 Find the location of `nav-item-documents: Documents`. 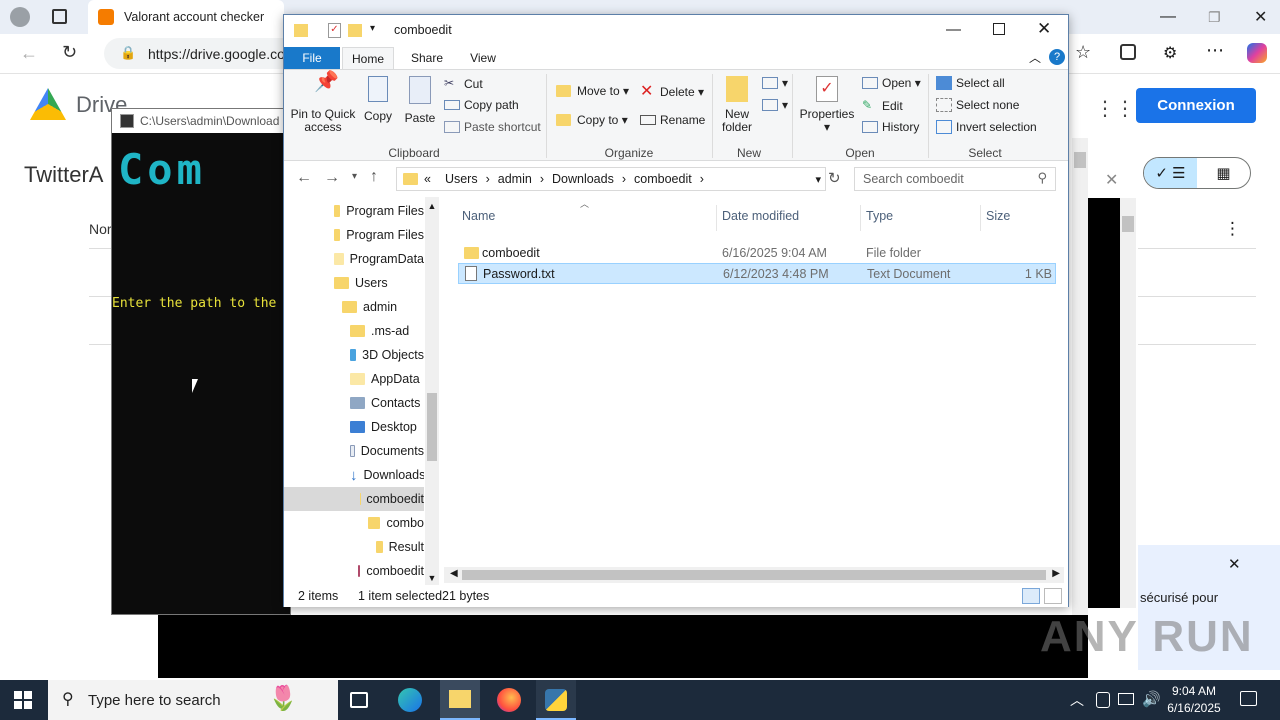

nav-item-documents: Documents is located at coordinates (354, 451).